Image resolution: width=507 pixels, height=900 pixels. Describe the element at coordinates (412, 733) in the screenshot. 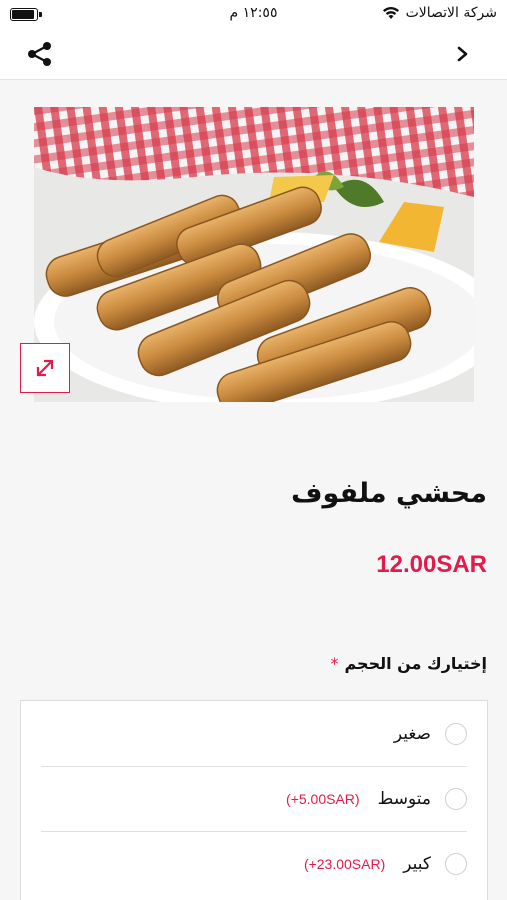

I see `option-name: صغير` at that location.